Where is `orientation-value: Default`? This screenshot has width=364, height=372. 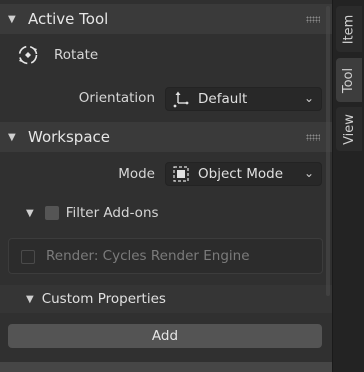
orientation-value: Default is located at coordinates (223, 99).